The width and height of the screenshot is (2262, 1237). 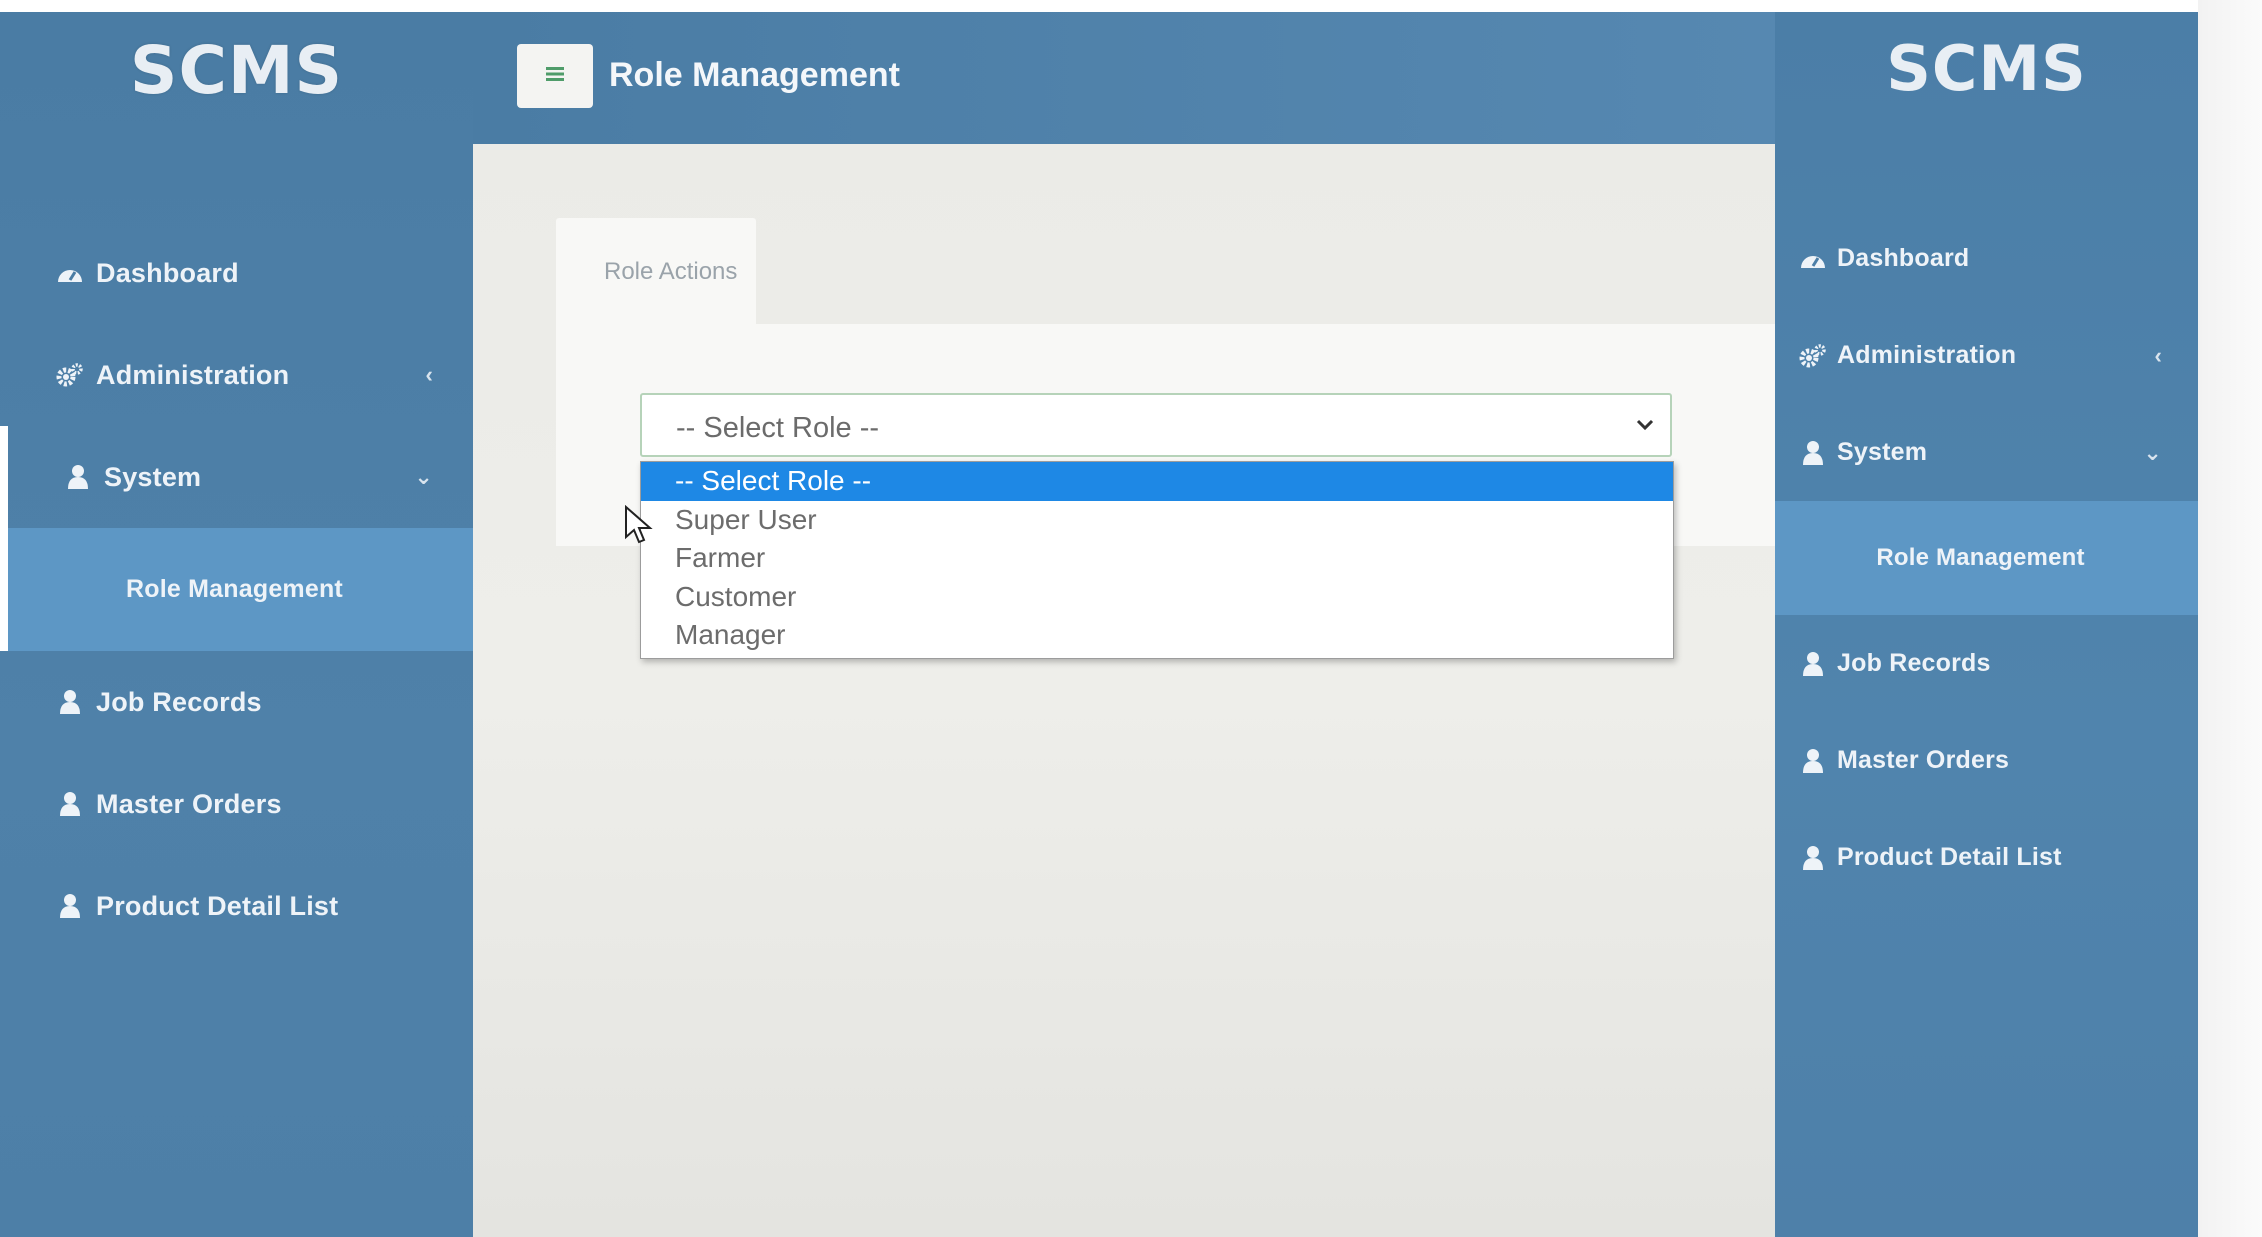 I want to click on role-option-farmer: Farmer, so click(x=1157, y=558).